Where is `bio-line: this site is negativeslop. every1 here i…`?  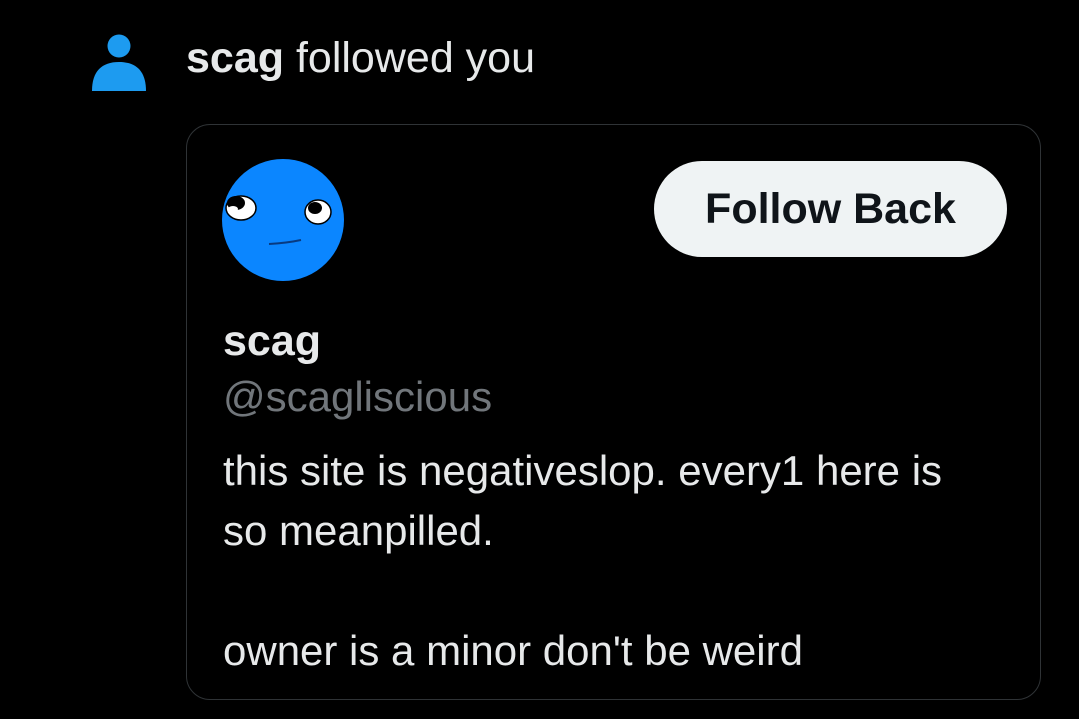
bio-line: this site is negativeslop. every1 here i… is located at coordinates (583, 470).